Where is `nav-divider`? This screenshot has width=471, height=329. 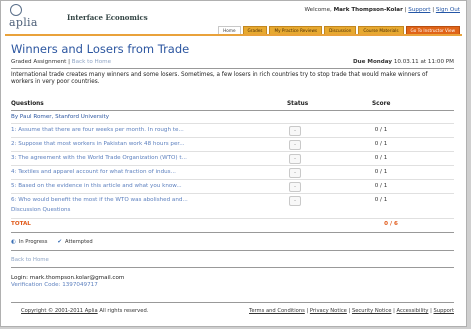
nav-divider is located at coordinates (233, 35).